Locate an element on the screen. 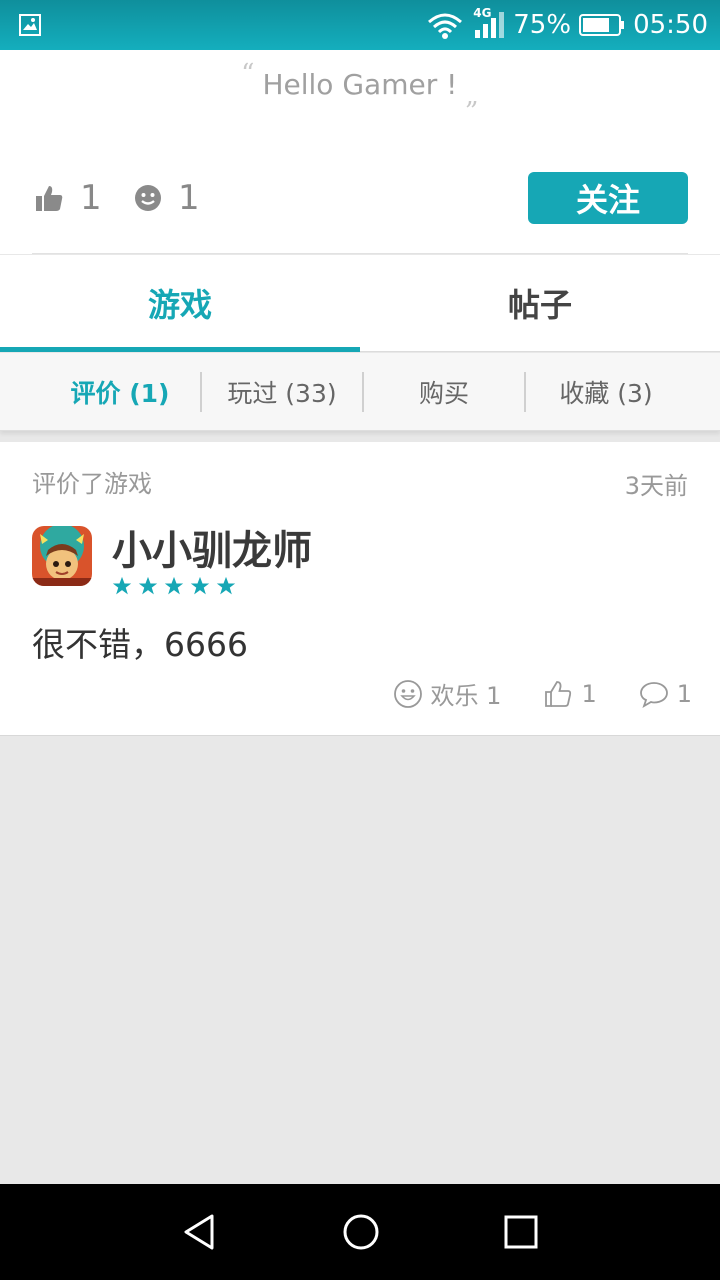 The height and width of the screenshot is (1280, 720). tab-games: 游戏 is located at coordinates (180, 303).